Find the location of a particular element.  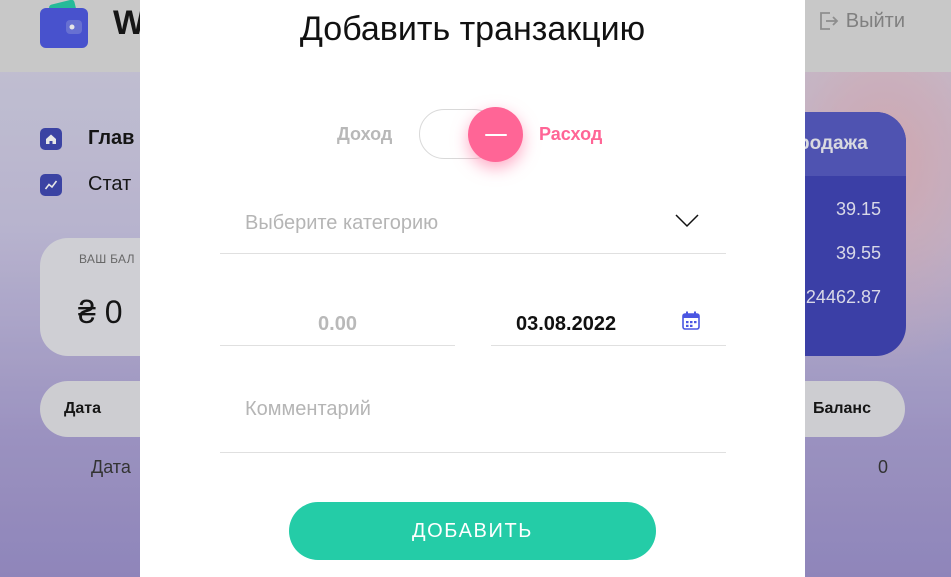

comment-input: Комментарий is located at coordinates (473, 417).